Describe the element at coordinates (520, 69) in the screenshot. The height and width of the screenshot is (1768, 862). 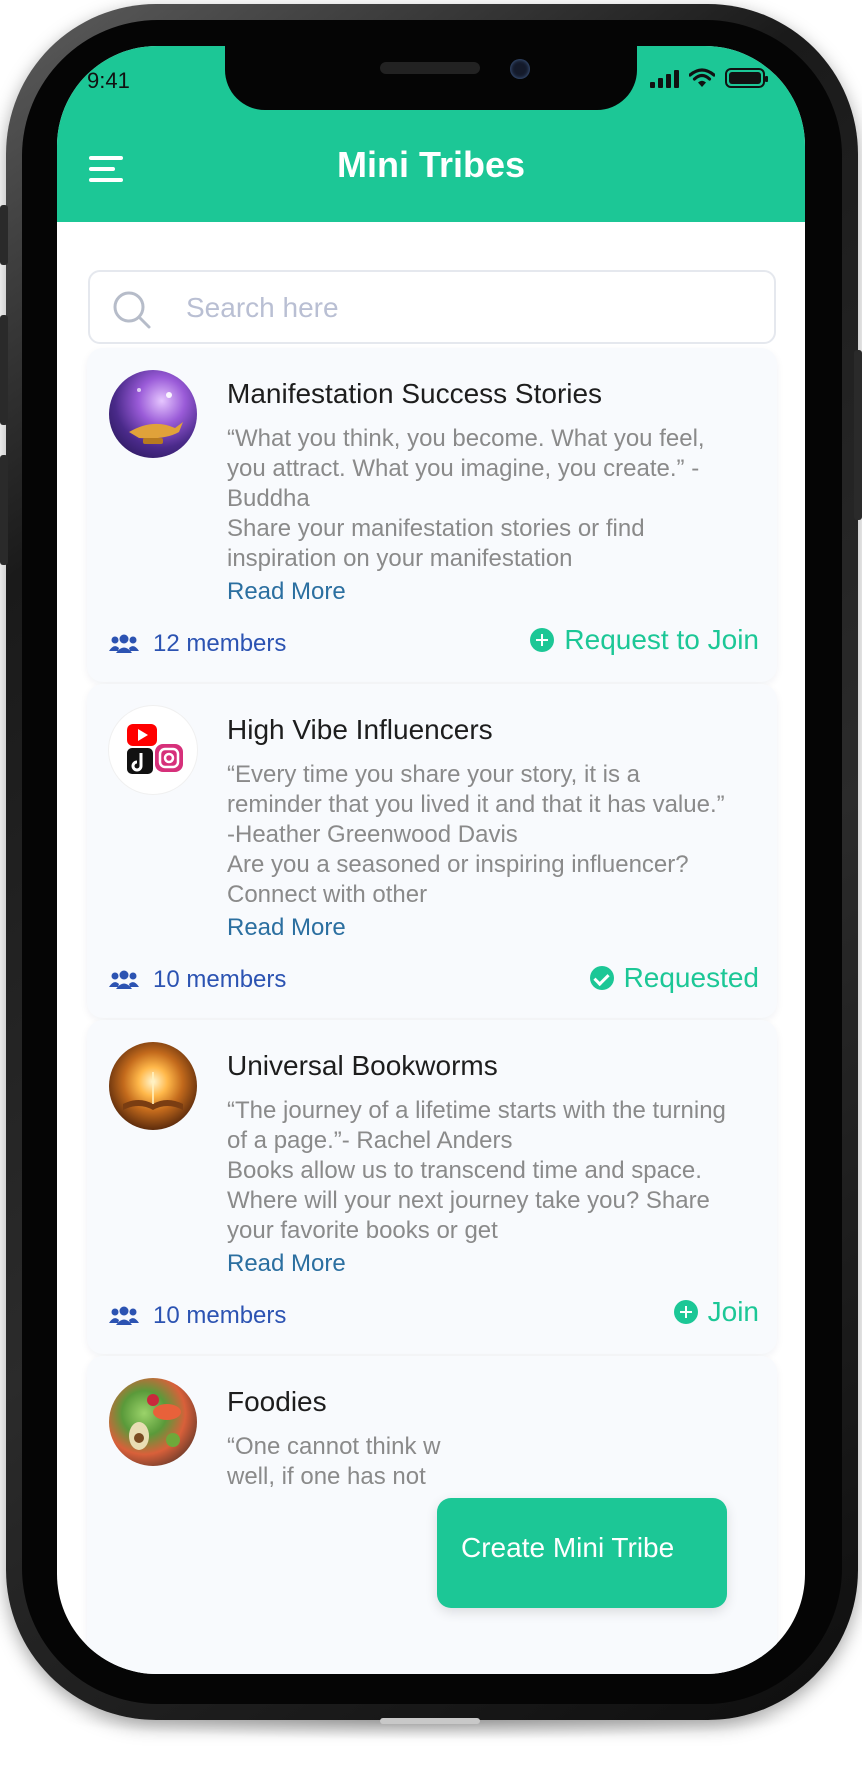
I see `front-camera` at that location.